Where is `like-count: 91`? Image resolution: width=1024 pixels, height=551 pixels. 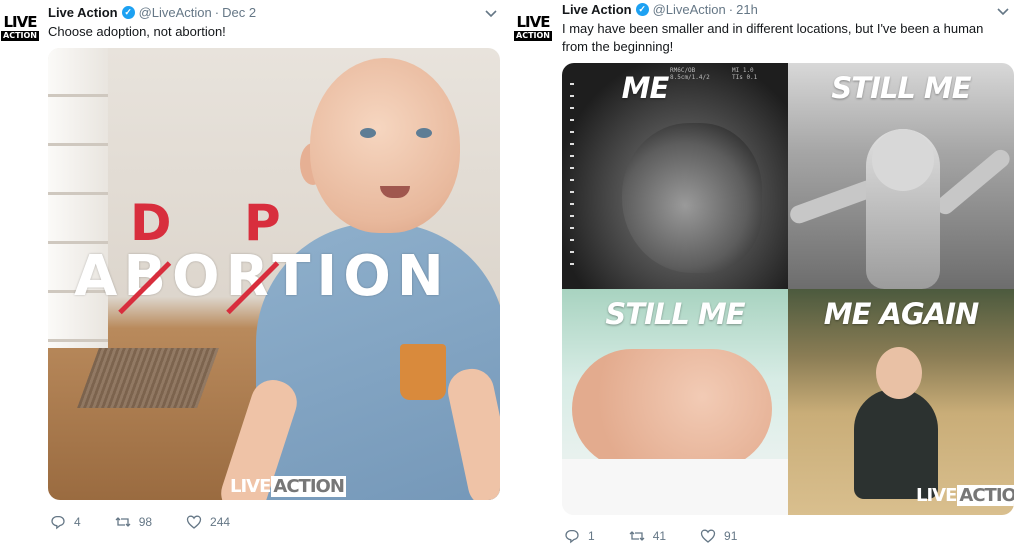
like-count: 91 is located at coordinates (731, 536).